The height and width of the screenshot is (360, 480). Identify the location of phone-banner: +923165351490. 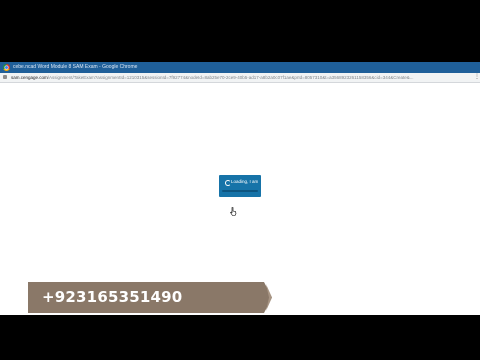
(150, 297).